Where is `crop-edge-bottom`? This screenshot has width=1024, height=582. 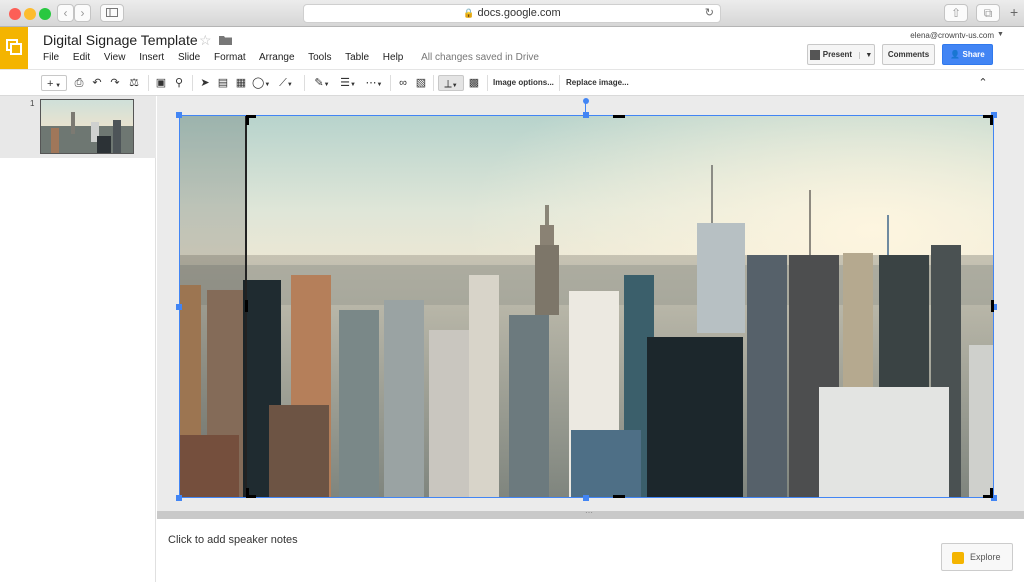 crop-edge-bottom is located at coordinates (619, 496).